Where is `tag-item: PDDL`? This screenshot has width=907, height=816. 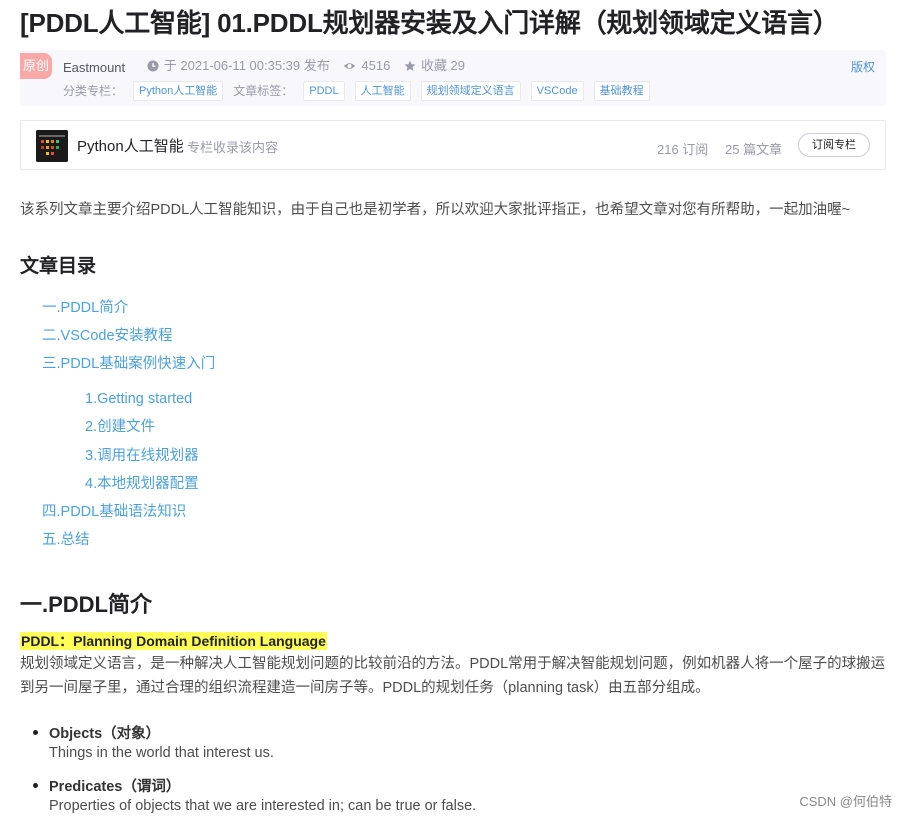 tag-item: PDDL is located at coordinates (324, 91).